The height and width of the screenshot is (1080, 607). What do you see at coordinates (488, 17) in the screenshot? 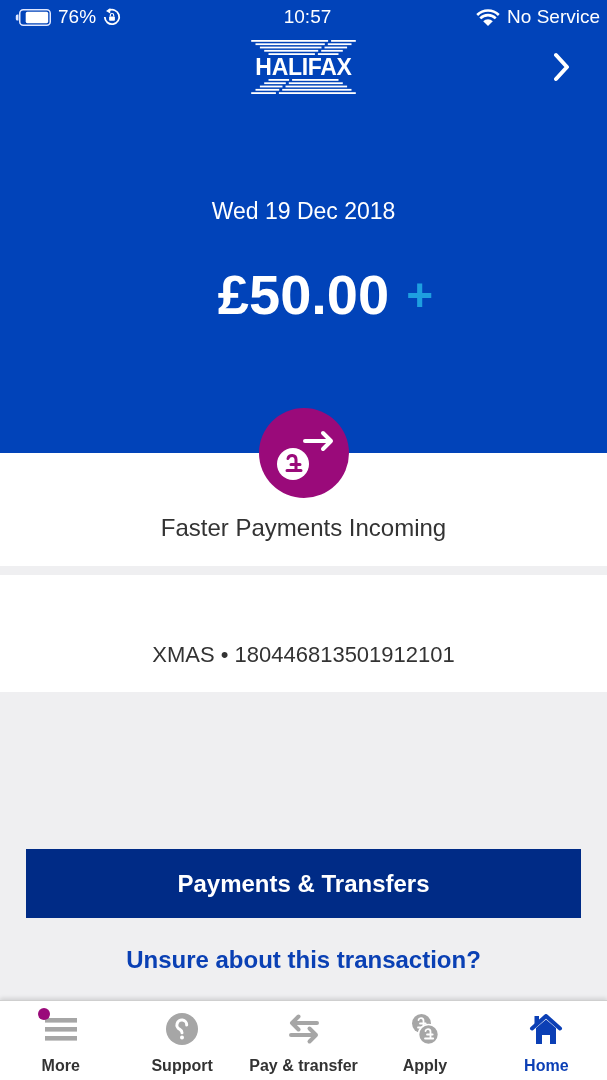
I see `wifi-icon` at bounding box center [488, 17].